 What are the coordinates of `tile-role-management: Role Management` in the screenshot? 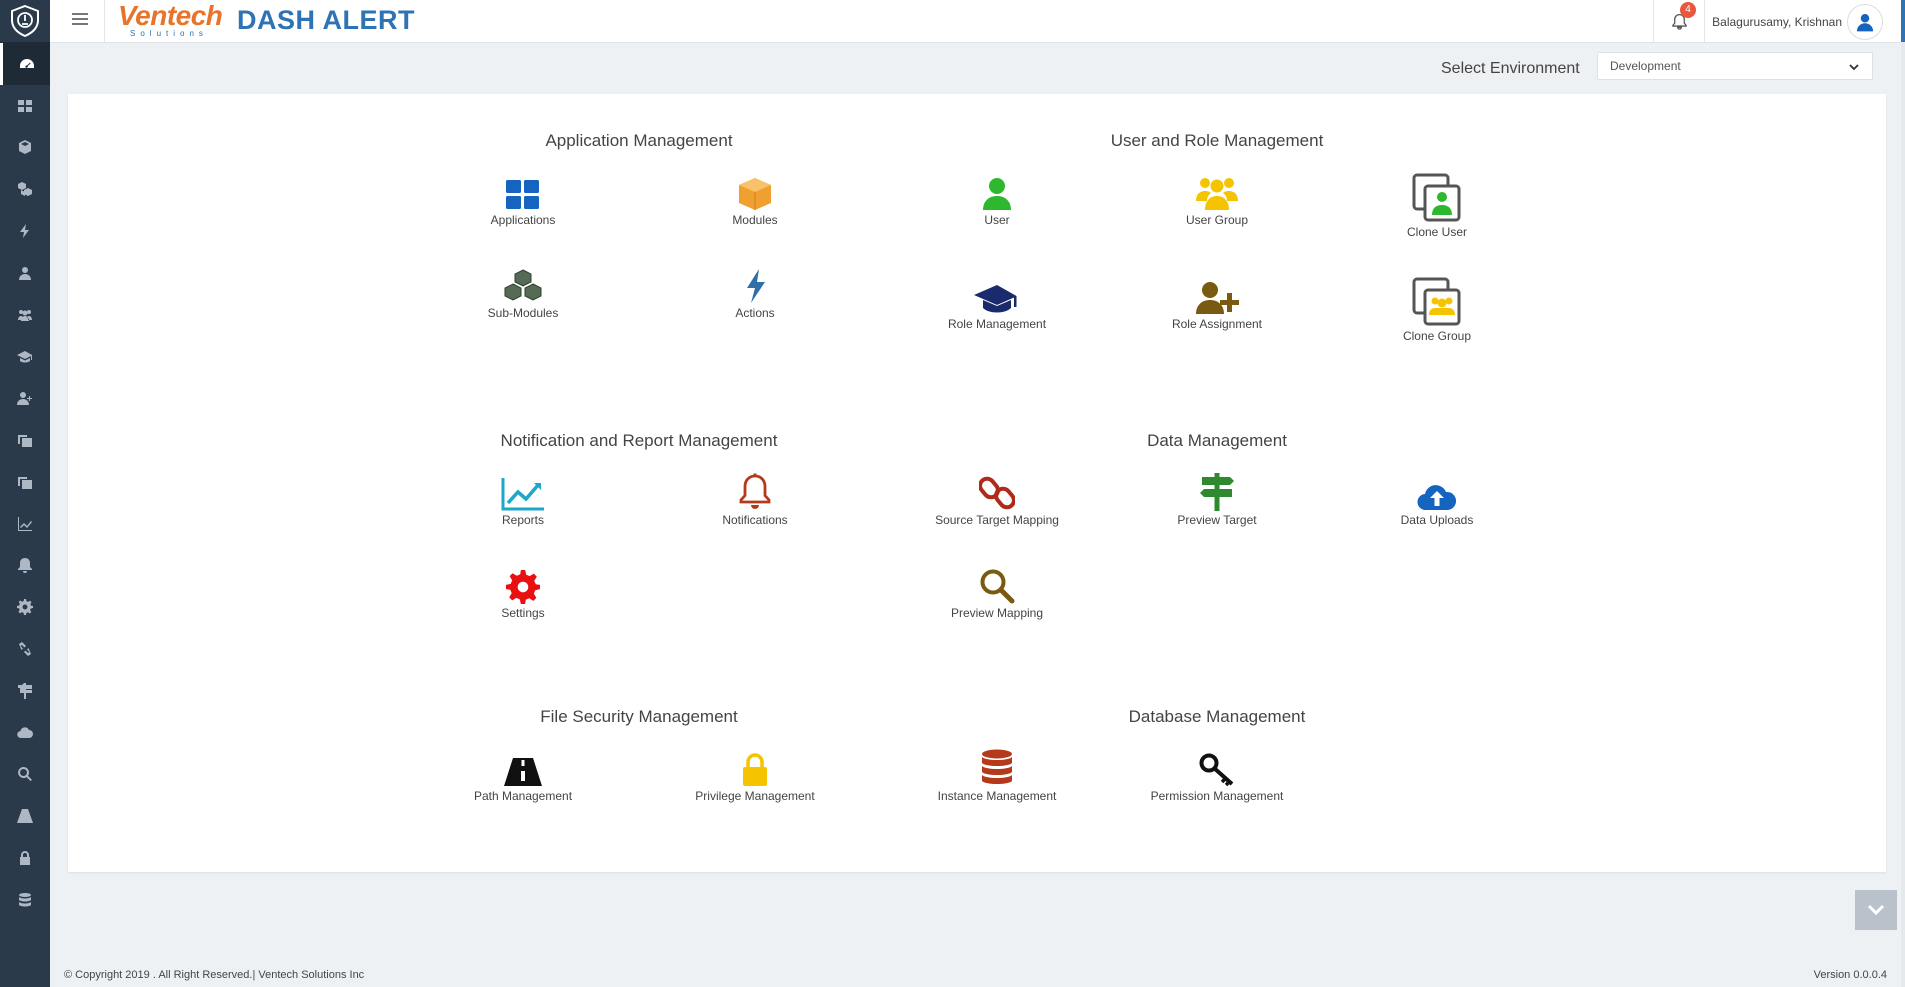 It's located at (997, 303).